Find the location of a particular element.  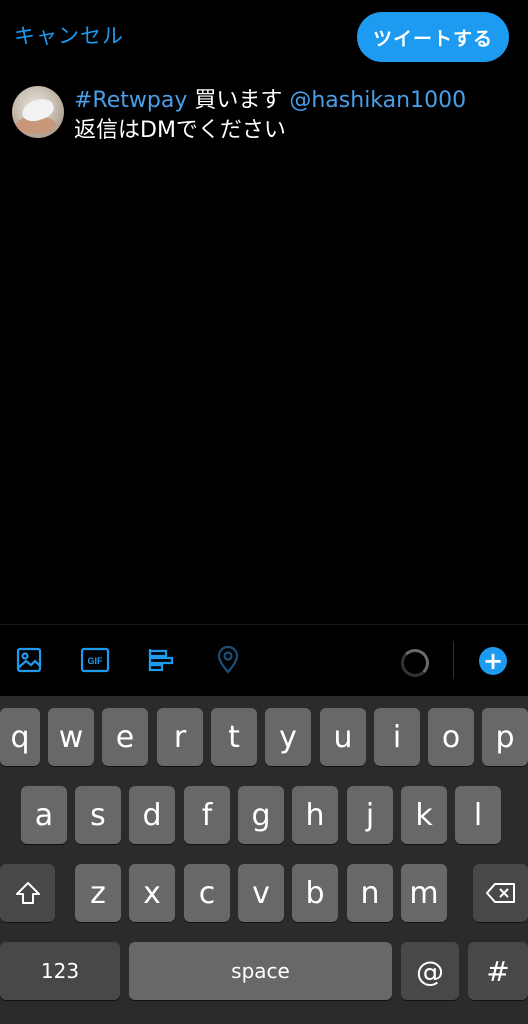

cancel-button: キャンセル is located at coordinates (69, 35).